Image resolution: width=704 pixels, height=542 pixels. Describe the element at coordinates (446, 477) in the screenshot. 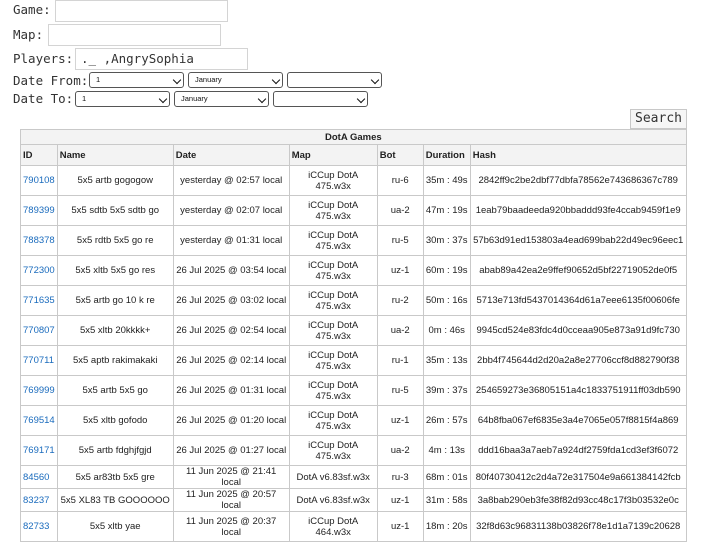

I see `game-duration-cell: 68m : 01s` at that location.